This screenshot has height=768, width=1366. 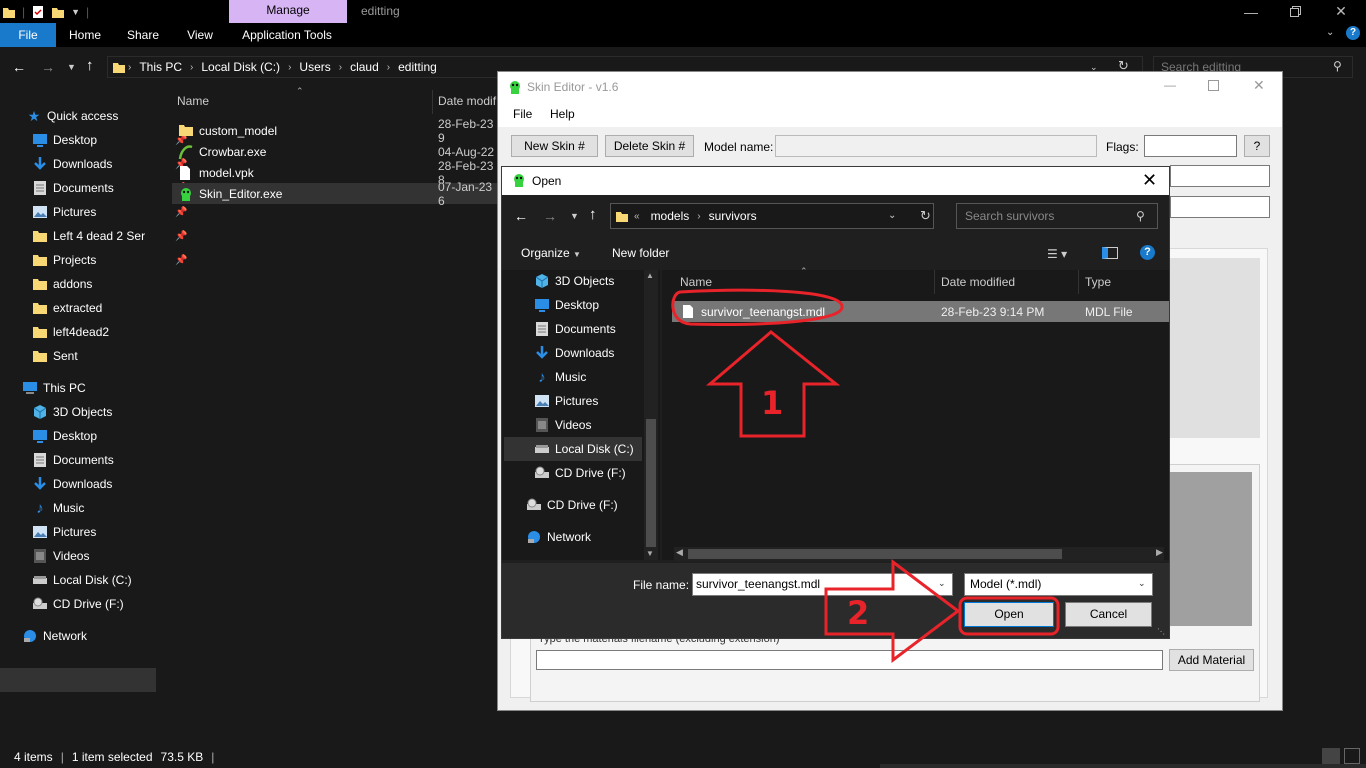 What do you see at coordinates (772, 403) in the screenshot?
I see `annotation-step-1: 1` at bounding box center [772, 403].